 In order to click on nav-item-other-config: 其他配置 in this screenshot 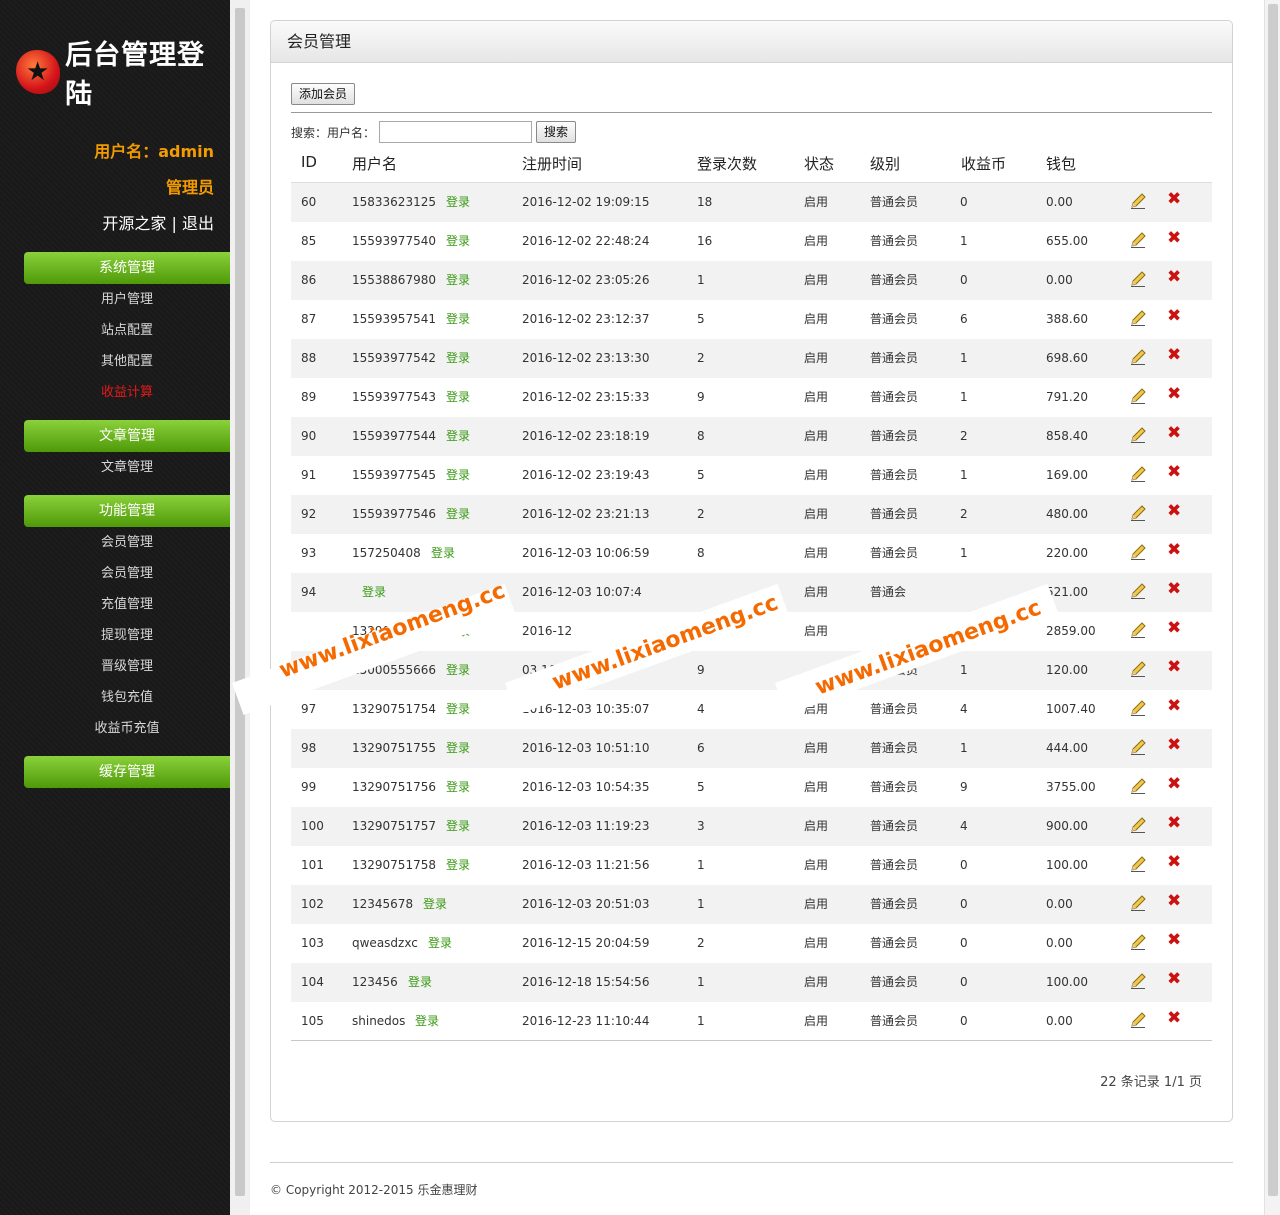, I will do `click(127, 362)`.